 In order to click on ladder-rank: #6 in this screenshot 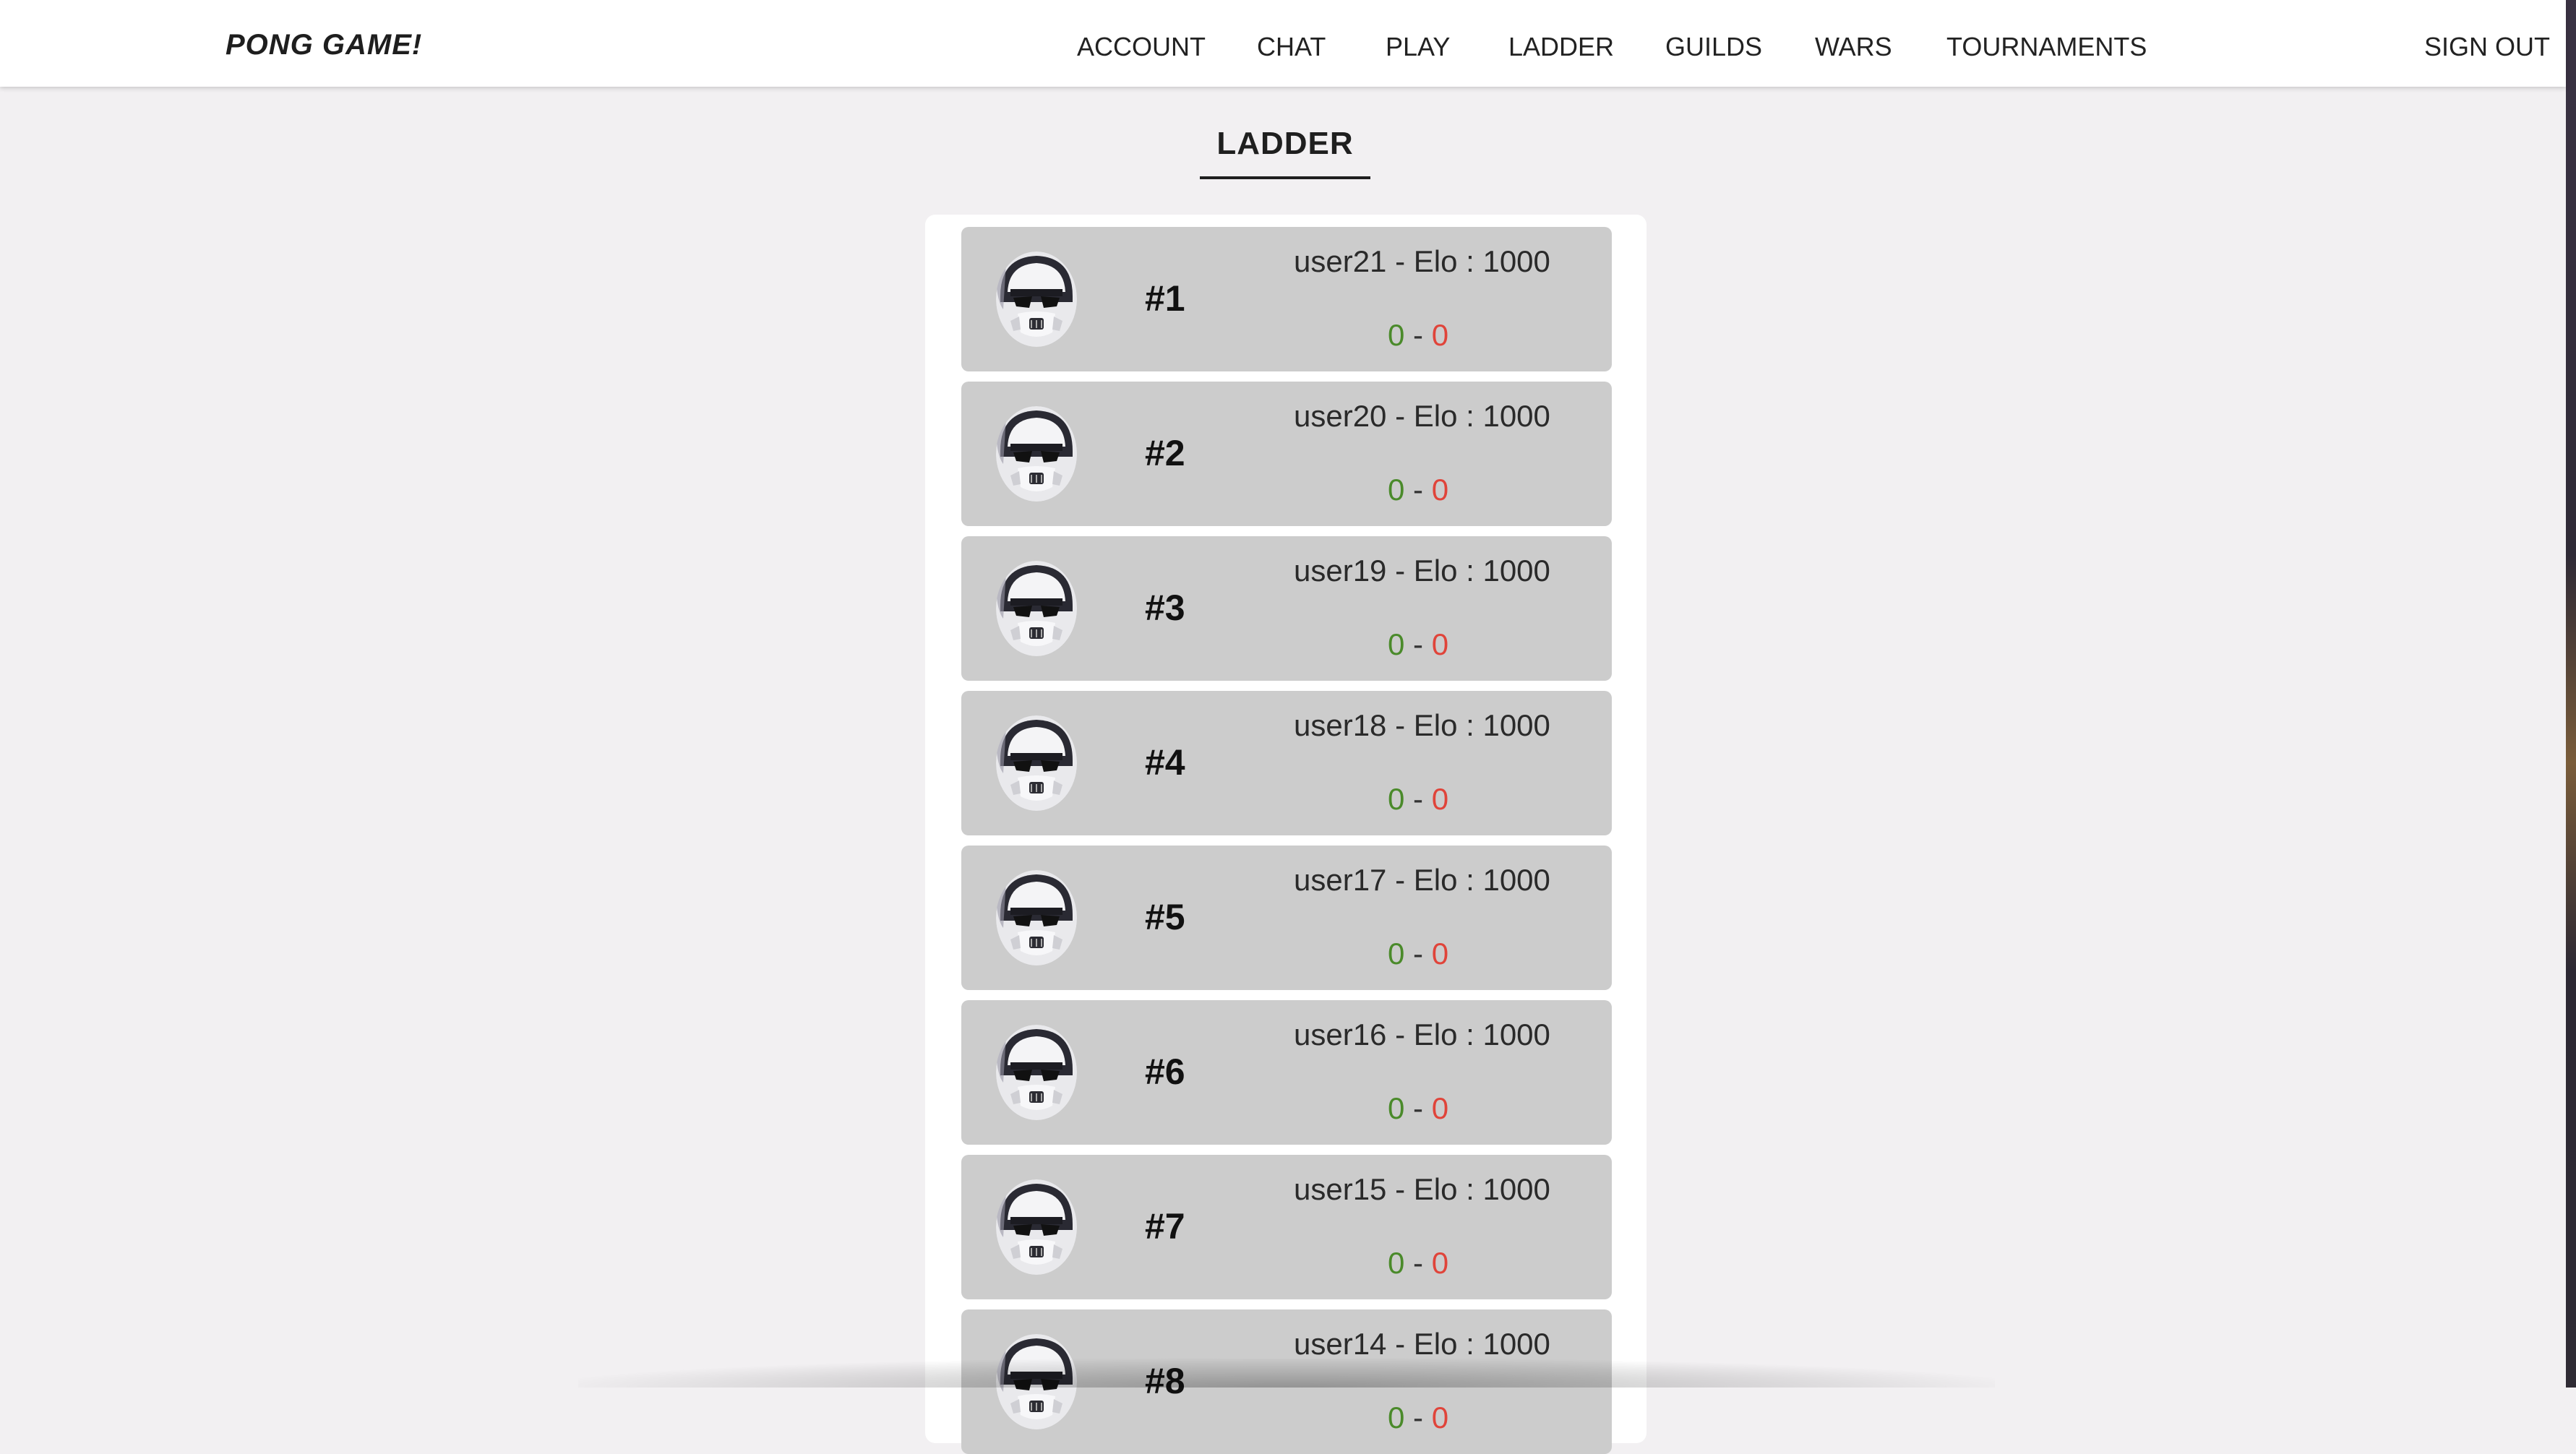, I will do `click(1165, 1071)`.